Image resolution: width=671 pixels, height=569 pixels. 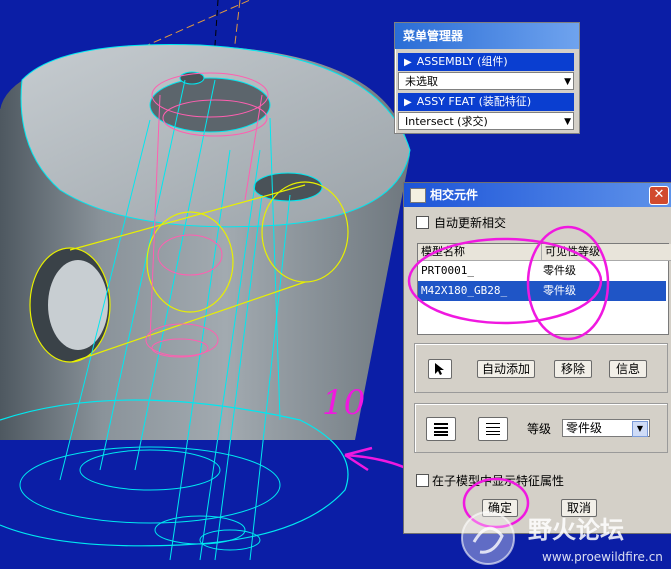 I want to click on grade-select: 零件级 ▼, so click(x=606, y=428).